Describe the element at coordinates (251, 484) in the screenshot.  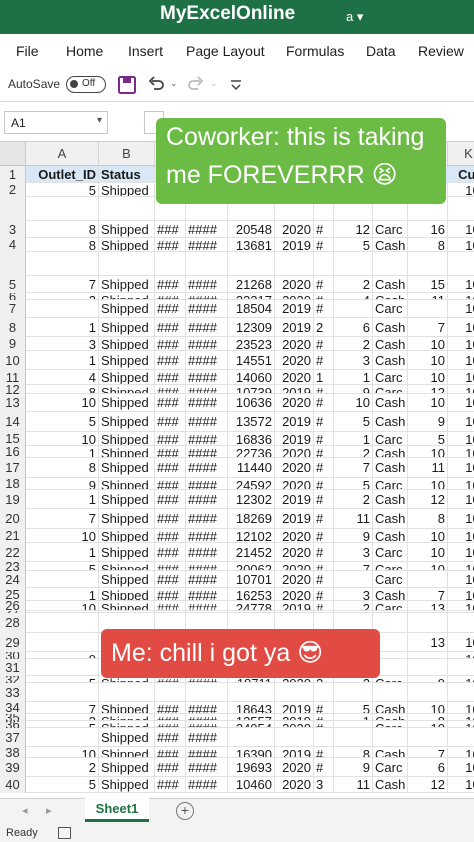
I see `table-cell: 24592` at that location.